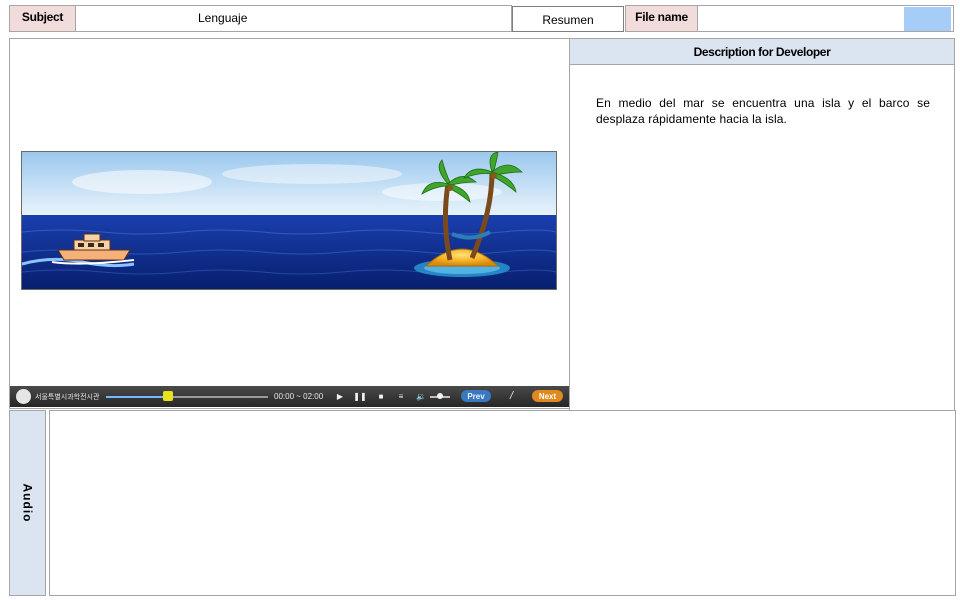 This screenshot has width=960, height=600. I want to click on menu-icon: ≡, so click(401, 396).